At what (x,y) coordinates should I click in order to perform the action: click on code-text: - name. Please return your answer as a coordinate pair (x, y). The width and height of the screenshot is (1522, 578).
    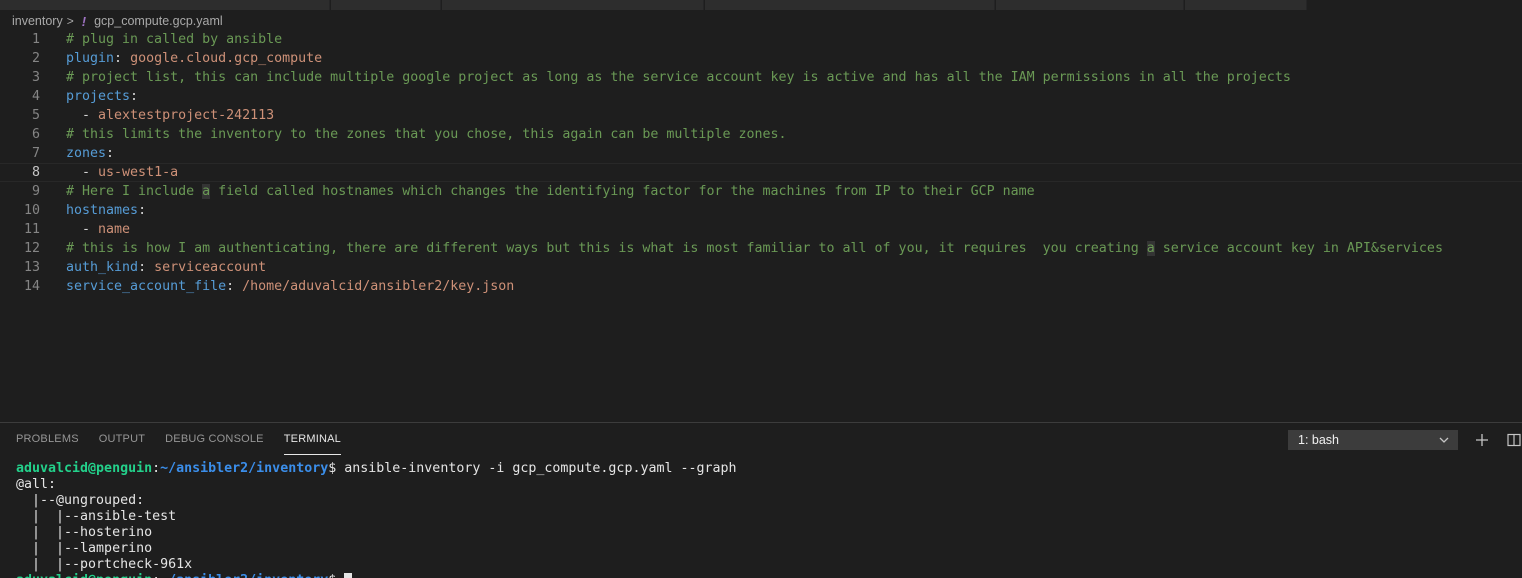
    Looking at the image, I should click on (98, 229).